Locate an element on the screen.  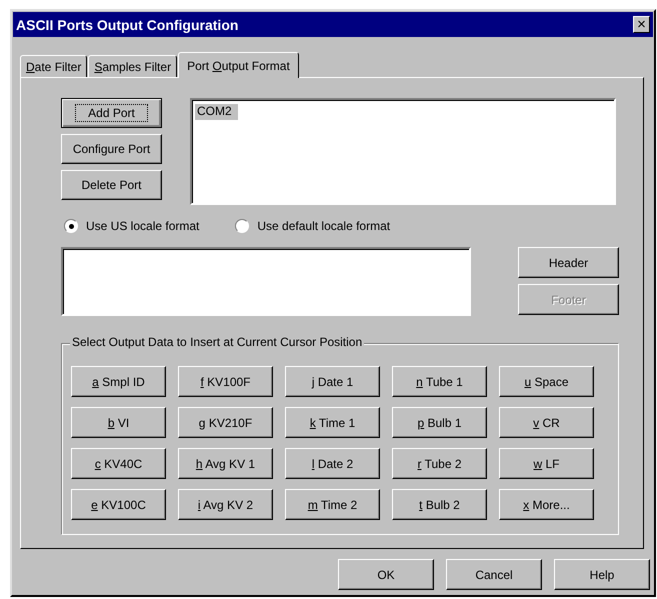
insert-field-button: n Tube 1 is located at coordinates (439, 381).